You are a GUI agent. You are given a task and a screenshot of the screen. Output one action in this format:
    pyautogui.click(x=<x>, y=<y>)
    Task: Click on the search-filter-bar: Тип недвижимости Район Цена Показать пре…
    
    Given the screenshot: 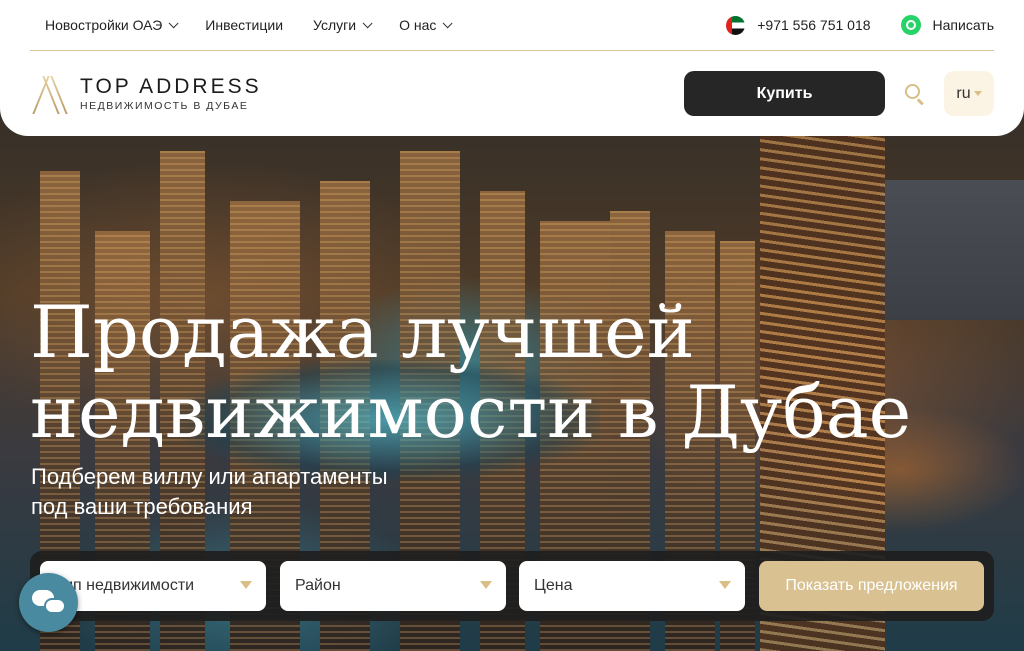 What is the action you would take?
    pyautogui.click(x=512, y=586)
    